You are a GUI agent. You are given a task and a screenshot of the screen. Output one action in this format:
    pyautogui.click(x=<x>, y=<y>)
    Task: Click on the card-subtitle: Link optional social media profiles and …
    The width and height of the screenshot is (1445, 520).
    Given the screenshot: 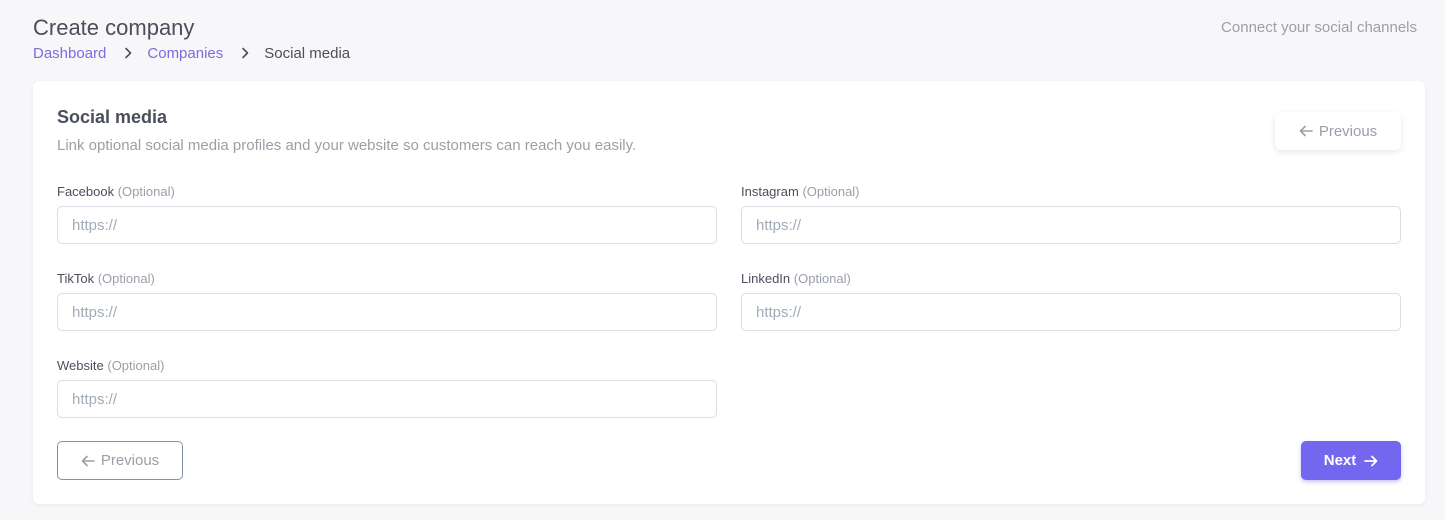 What is the action you would take?
    pyautogui.click(x=347, y=145)
    